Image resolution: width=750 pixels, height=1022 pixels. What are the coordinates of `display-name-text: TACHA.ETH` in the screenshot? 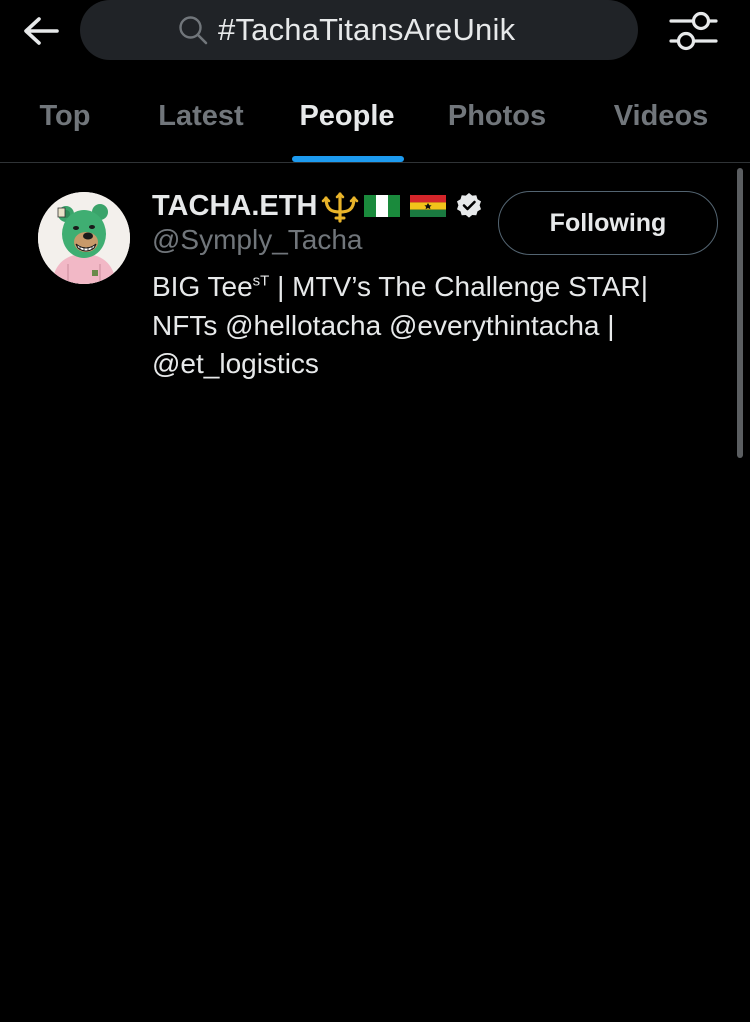 It's located at (235, 205).